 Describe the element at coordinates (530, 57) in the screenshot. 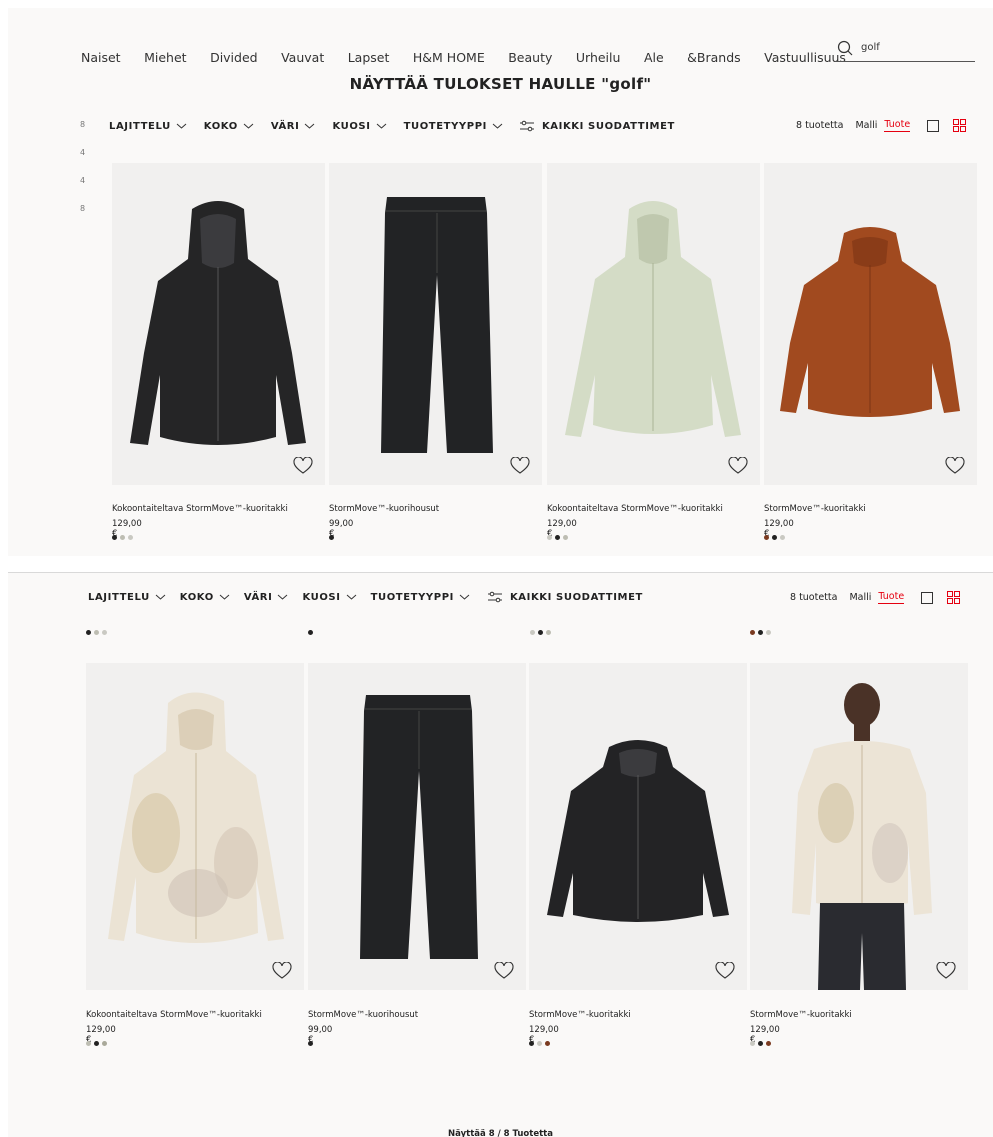

I see `nav-item-beauty: Beauty` at that location.